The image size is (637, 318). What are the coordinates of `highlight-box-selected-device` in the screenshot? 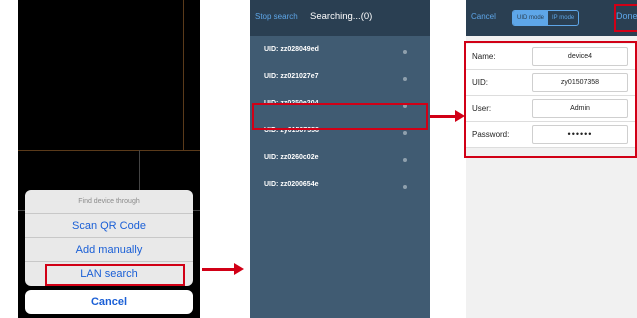 It's located at (340, 116).